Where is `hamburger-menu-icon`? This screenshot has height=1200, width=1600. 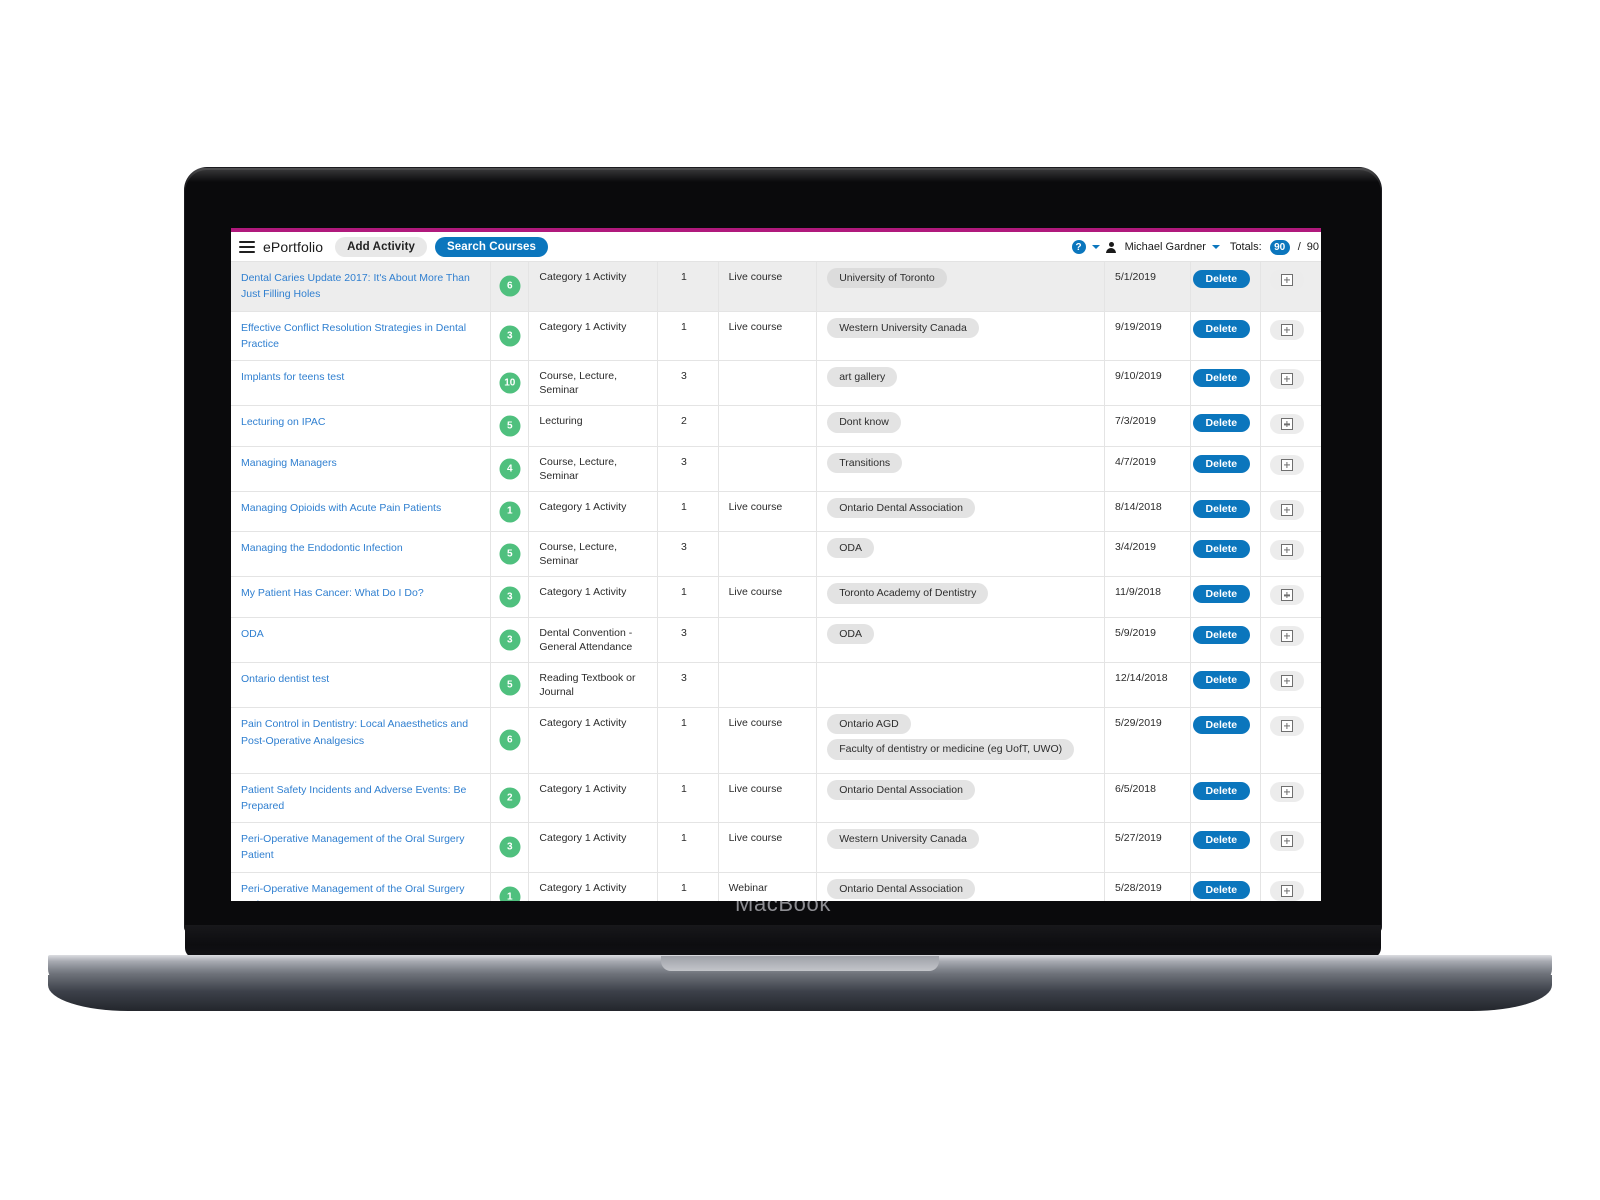
hamburger-menu-icon is located at coordinates (247, 246).